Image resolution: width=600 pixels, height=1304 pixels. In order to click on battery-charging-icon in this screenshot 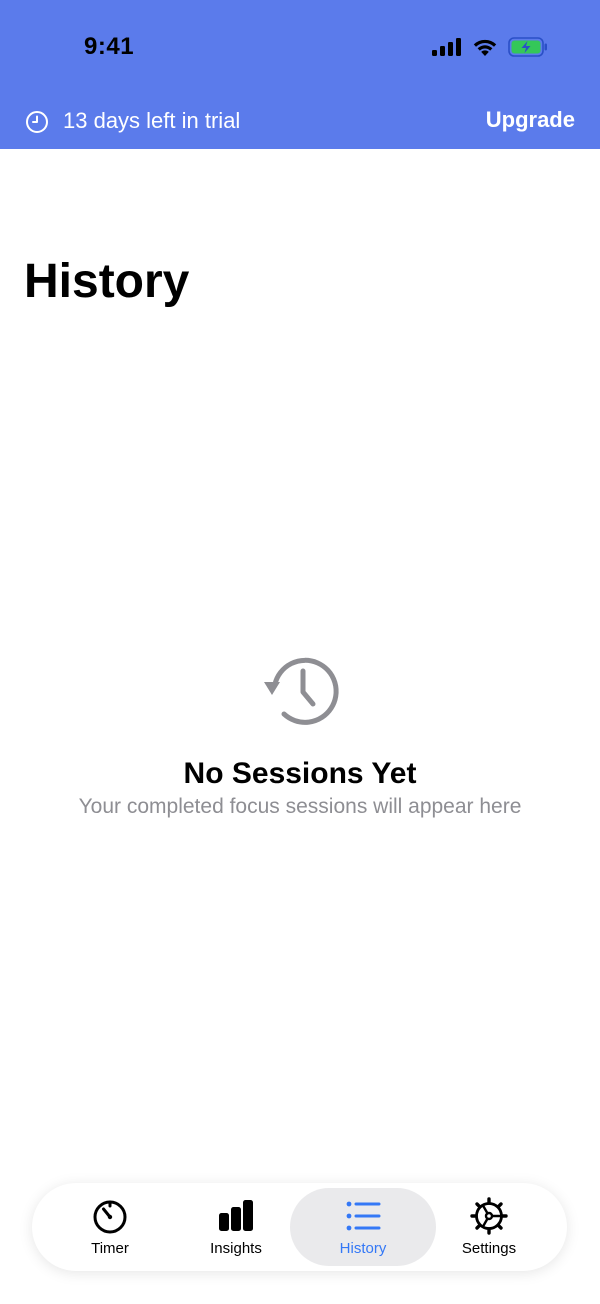, I will do `click(527, 47)`.